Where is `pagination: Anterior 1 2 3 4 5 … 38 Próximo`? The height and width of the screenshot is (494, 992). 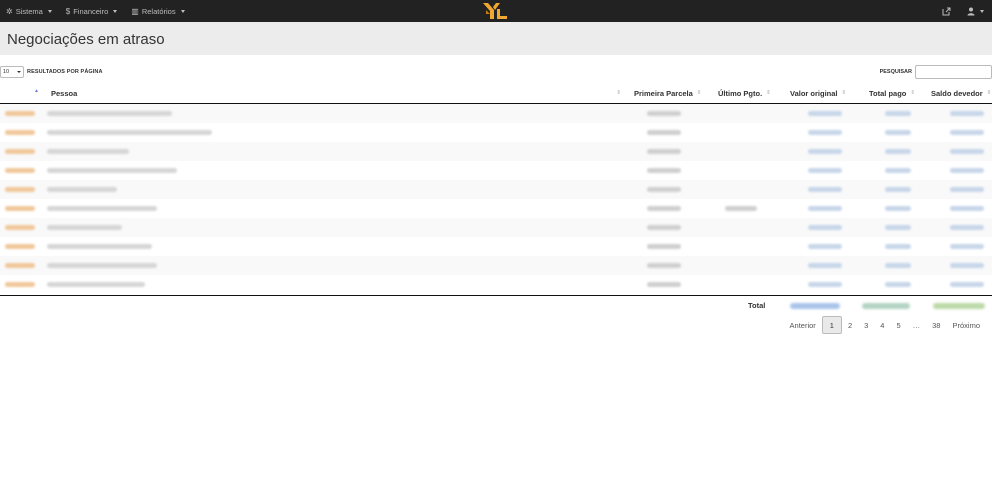 pagination: Anterior 1 2 3 4 5 … 38 Próximo is located at coordinates (885, 325).